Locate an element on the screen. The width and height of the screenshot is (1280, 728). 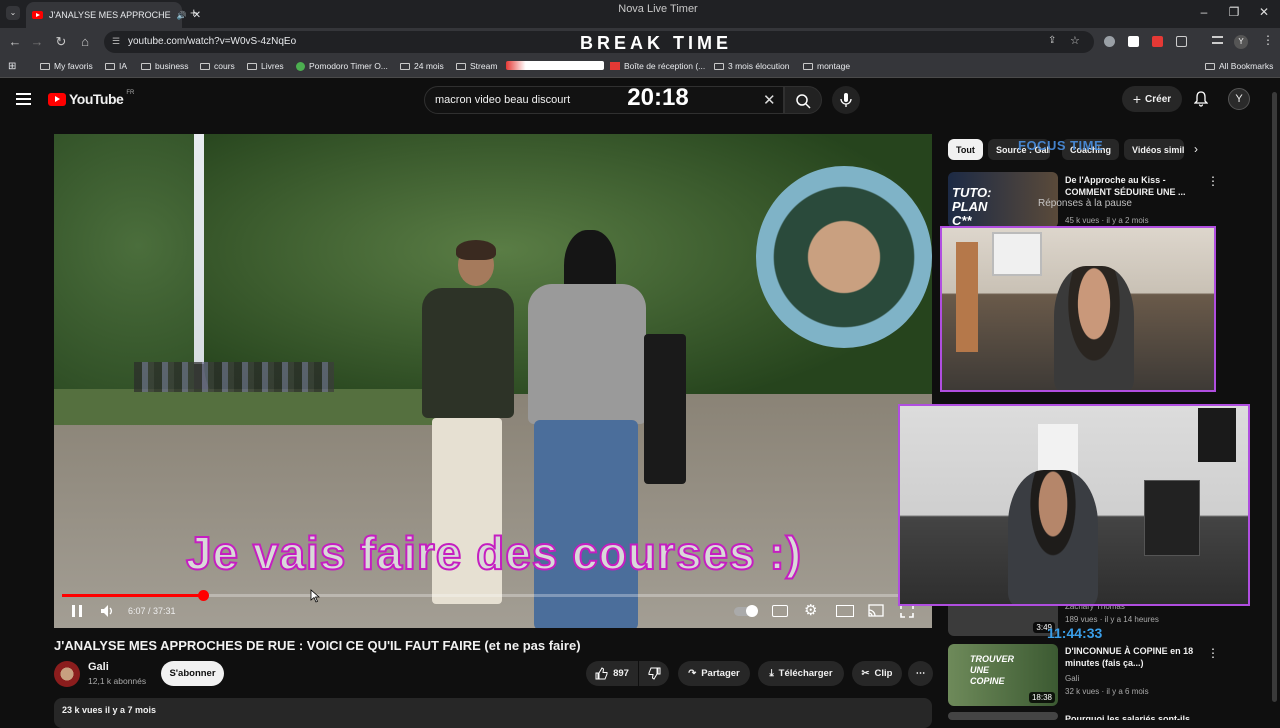
back-icon: ← is located at coordinates (15, 41).